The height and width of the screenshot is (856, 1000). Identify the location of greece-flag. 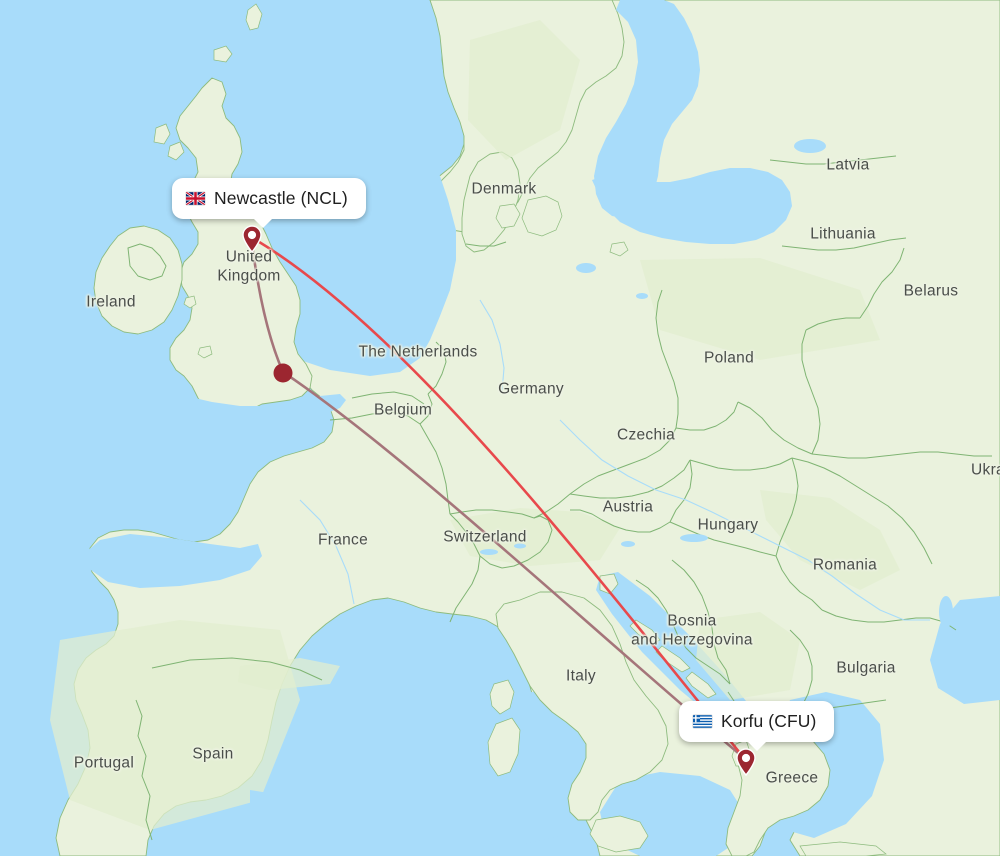
(702, 721).